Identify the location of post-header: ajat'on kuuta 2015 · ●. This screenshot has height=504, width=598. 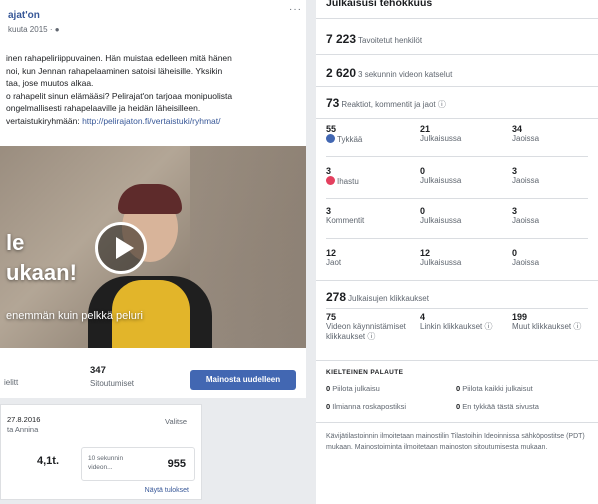
(153, 25).